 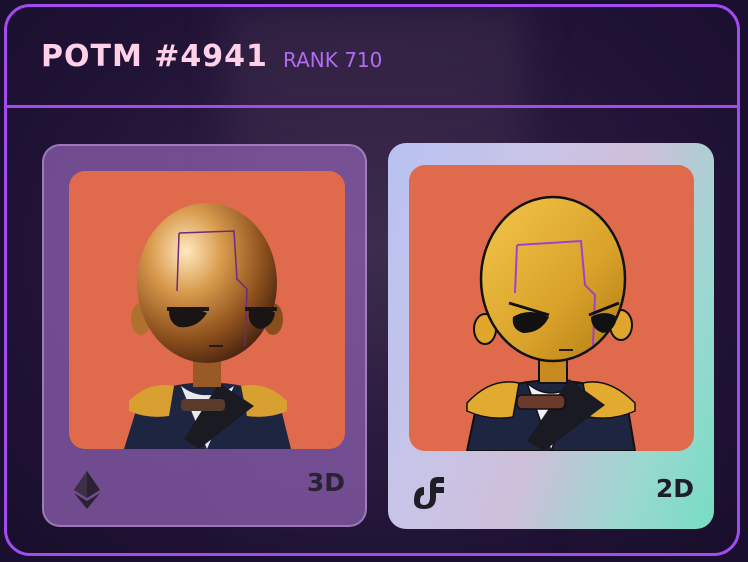 I want to click on flow-icon, so click(x=430, y=493).